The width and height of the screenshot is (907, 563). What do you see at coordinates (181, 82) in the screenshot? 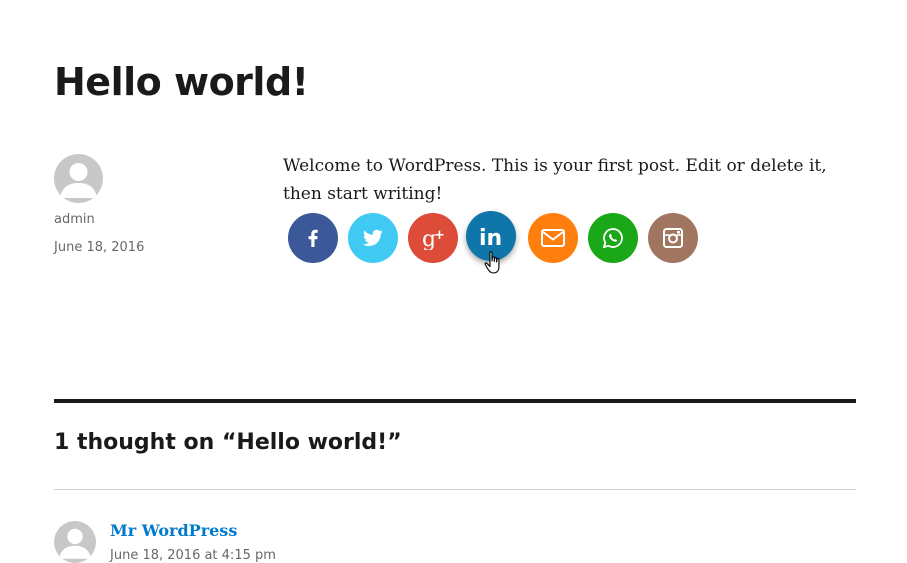
I see `post-title: Hello world!` at bounding box center [181, 82].